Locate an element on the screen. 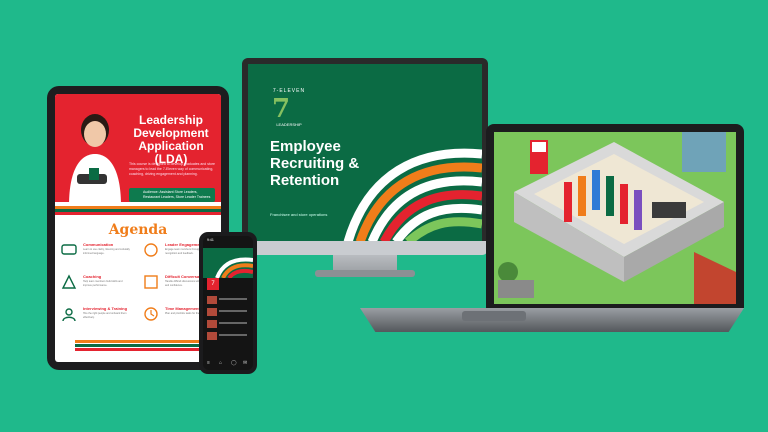  monitor-title: Employee Recruiting & Retention is located at coordinates (315, 163).